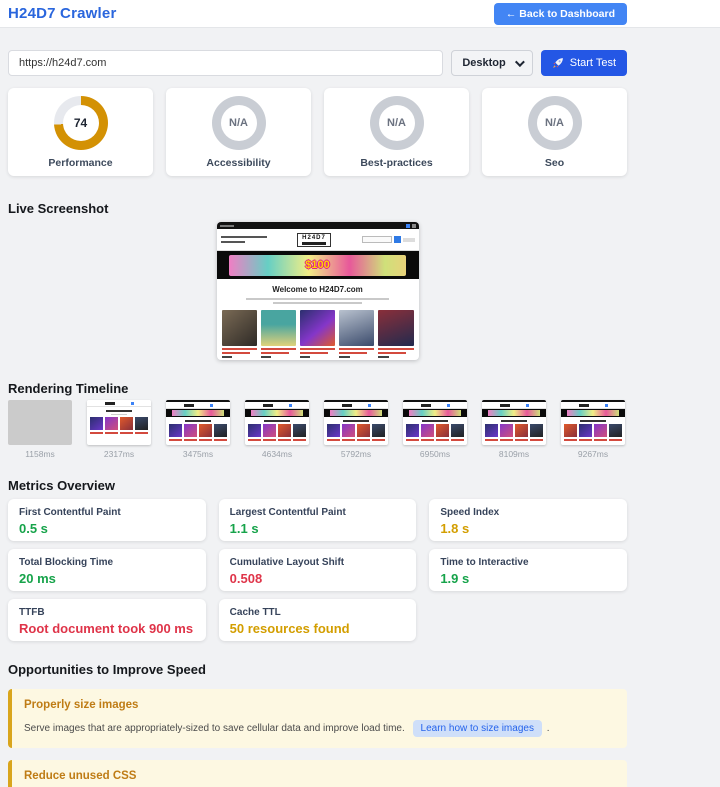 This screenshot has height=787, width=720. What do you see at coordinates (557, 63) in the screenshot?
I see `rocket-icon` at bounding box center [557, 63].